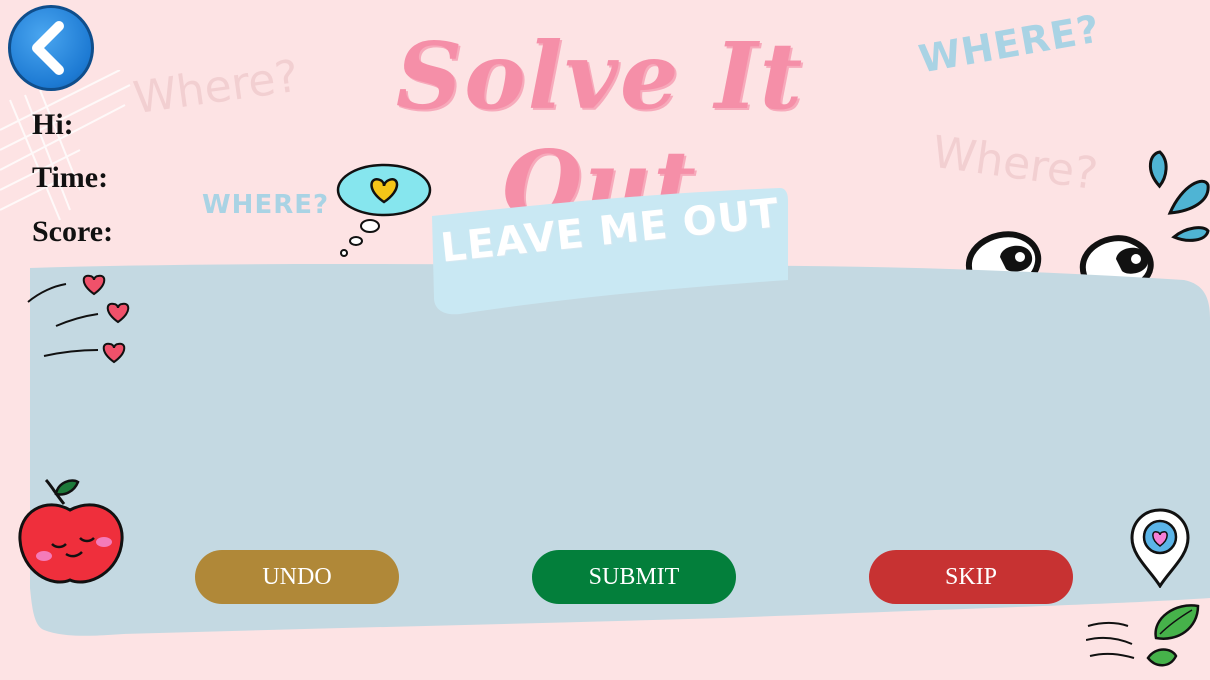 This screenshot has width=1210, height=680. I want to click on where-decoration-2: WHERE?, so click(1009, 44).